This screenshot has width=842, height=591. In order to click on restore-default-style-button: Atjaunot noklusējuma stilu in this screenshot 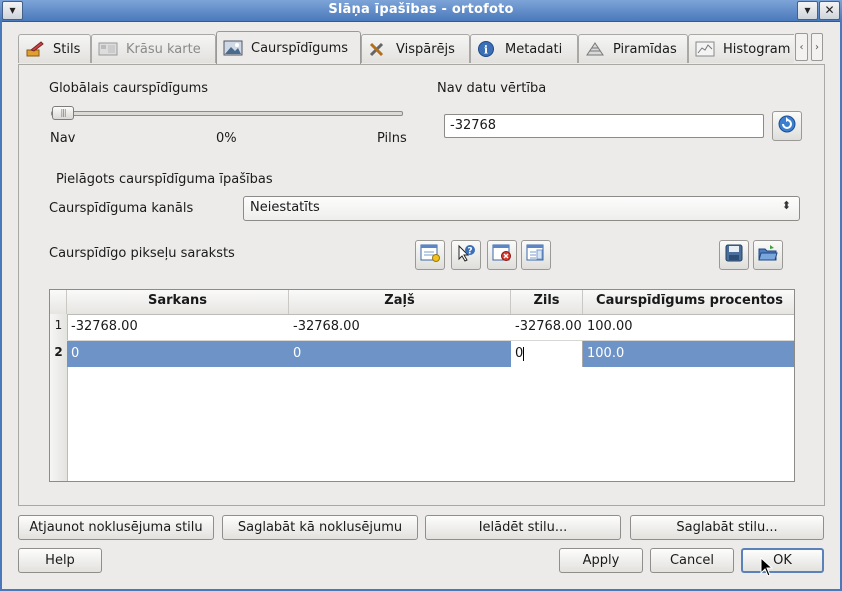, I will do `click(116, 527)`.